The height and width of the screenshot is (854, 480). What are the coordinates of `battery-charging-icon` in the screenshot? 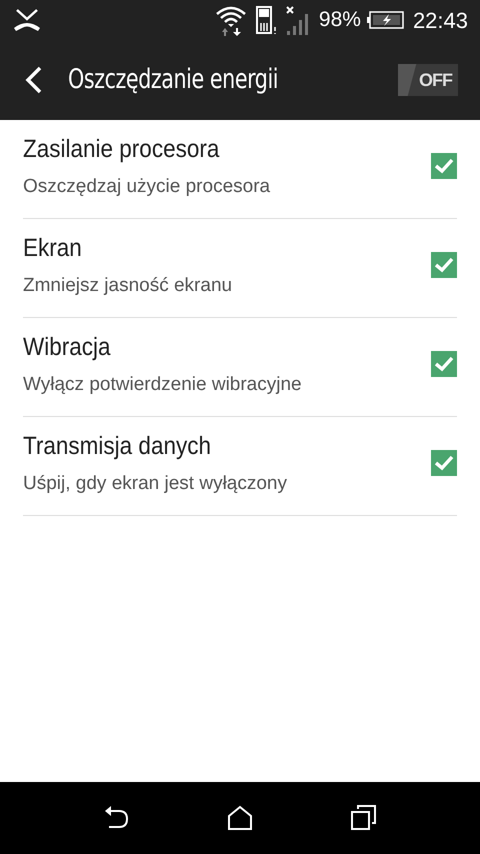 It's located at (385, 20).